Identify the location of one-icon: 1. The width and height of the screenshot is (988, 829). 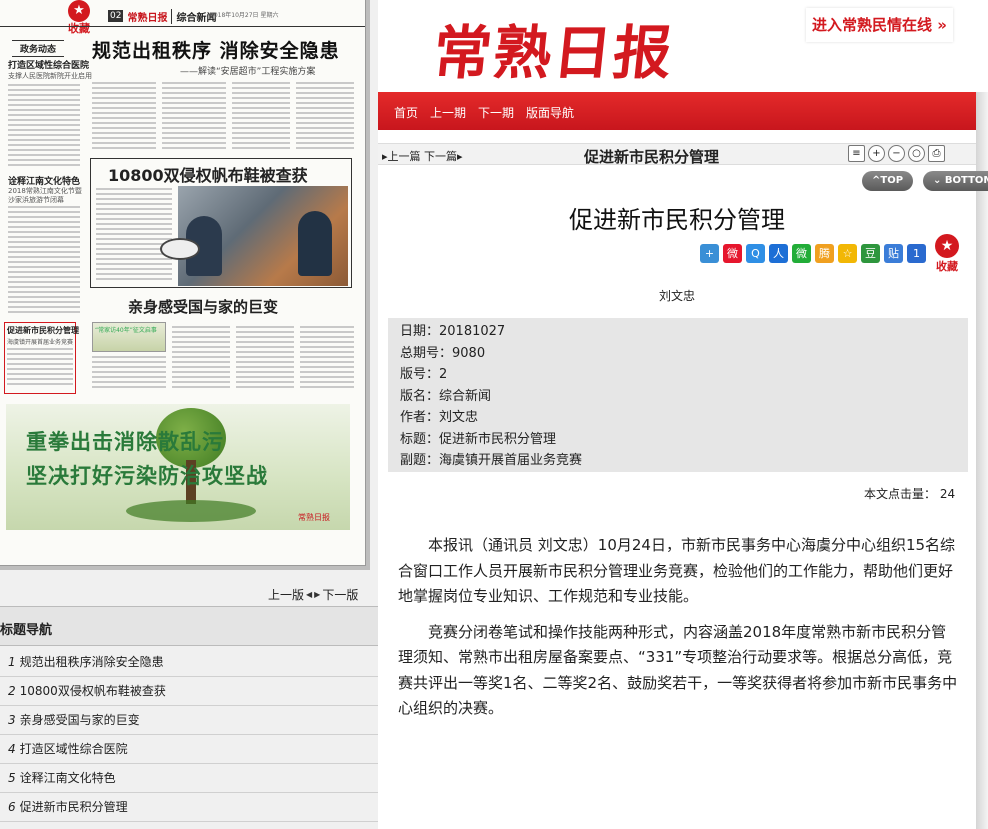
(916, 253).